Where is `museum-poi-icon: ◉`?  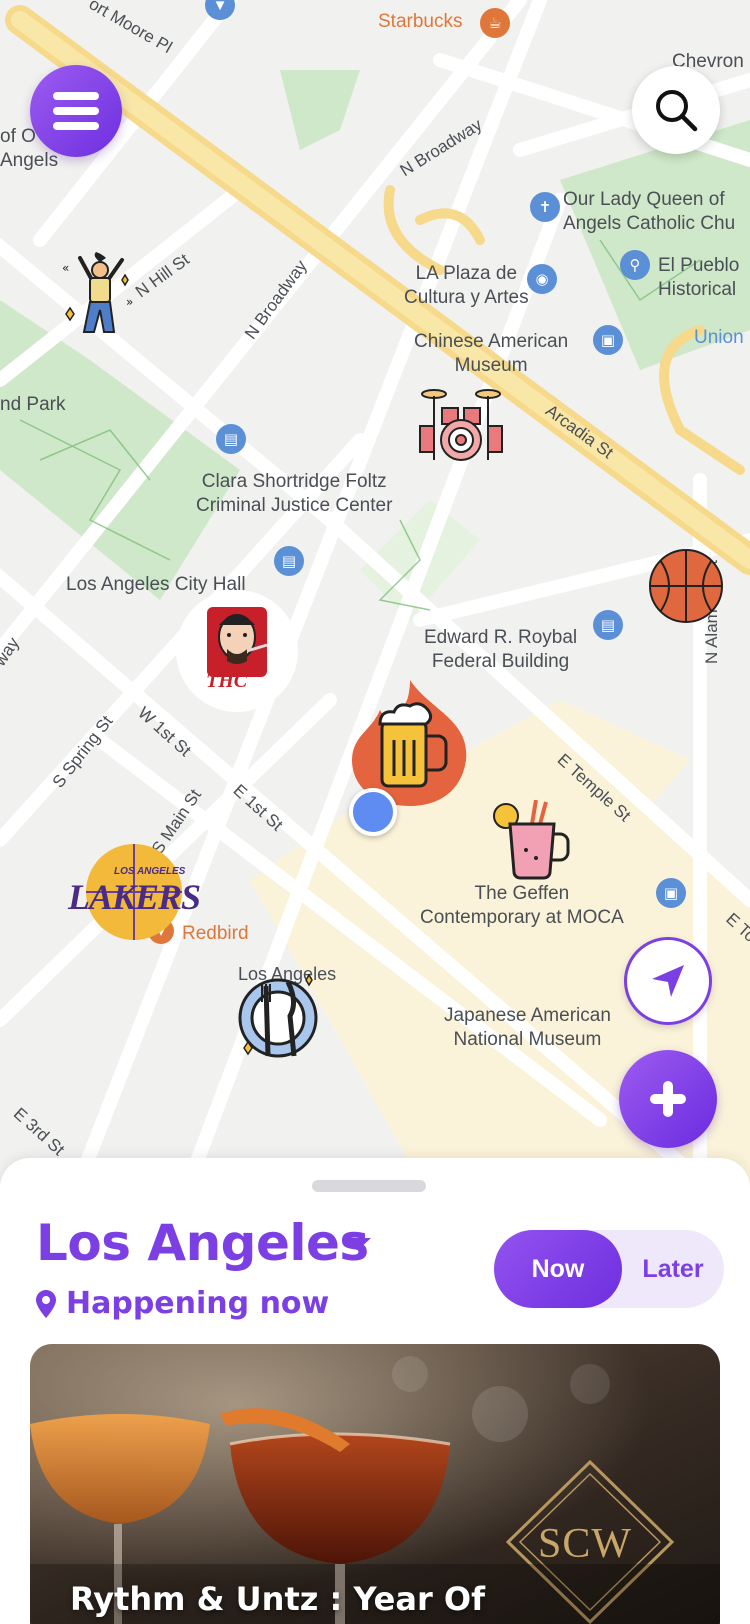 museum-poi-icon: ◉ is located at coordinates (542, 279).